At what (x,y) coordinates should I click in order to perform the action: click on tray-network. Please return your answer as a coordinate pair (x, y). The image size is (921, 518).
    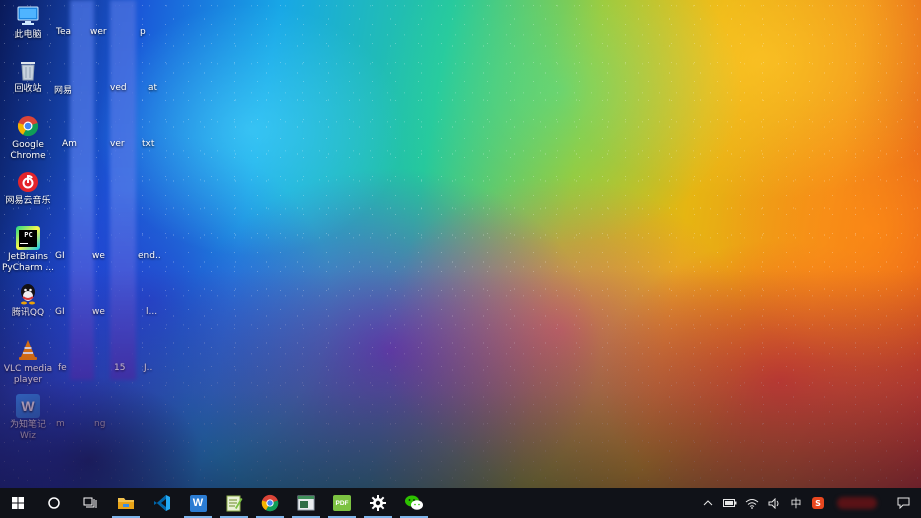
    Looking at the image, I should click on (752, 503).